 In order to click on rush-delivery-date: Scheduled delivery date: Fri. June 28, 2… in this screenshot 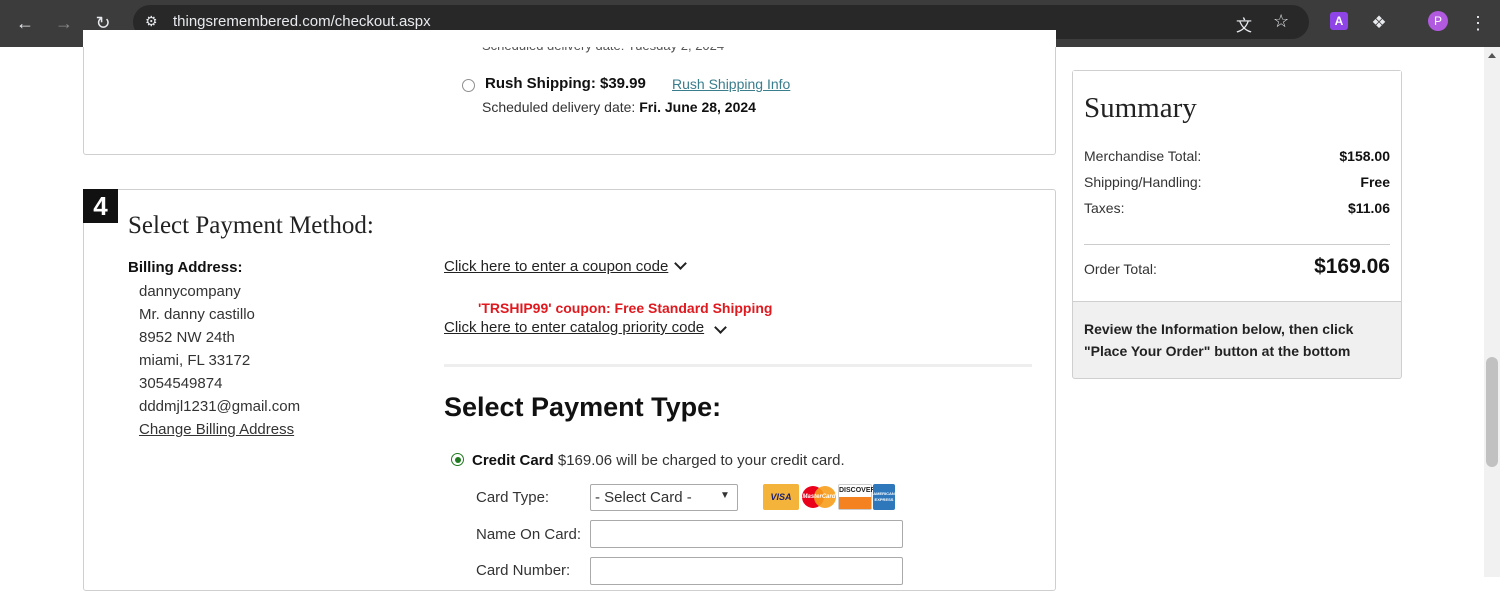, I will do `click(619, 107)`.